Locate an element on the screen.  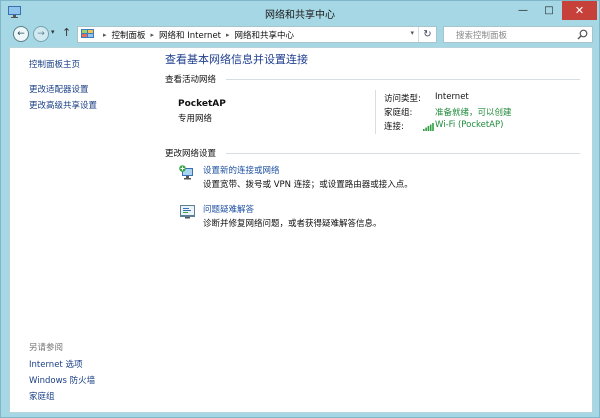
recent-pages-dropdown: ▾ is located at coordinates (53, 32).